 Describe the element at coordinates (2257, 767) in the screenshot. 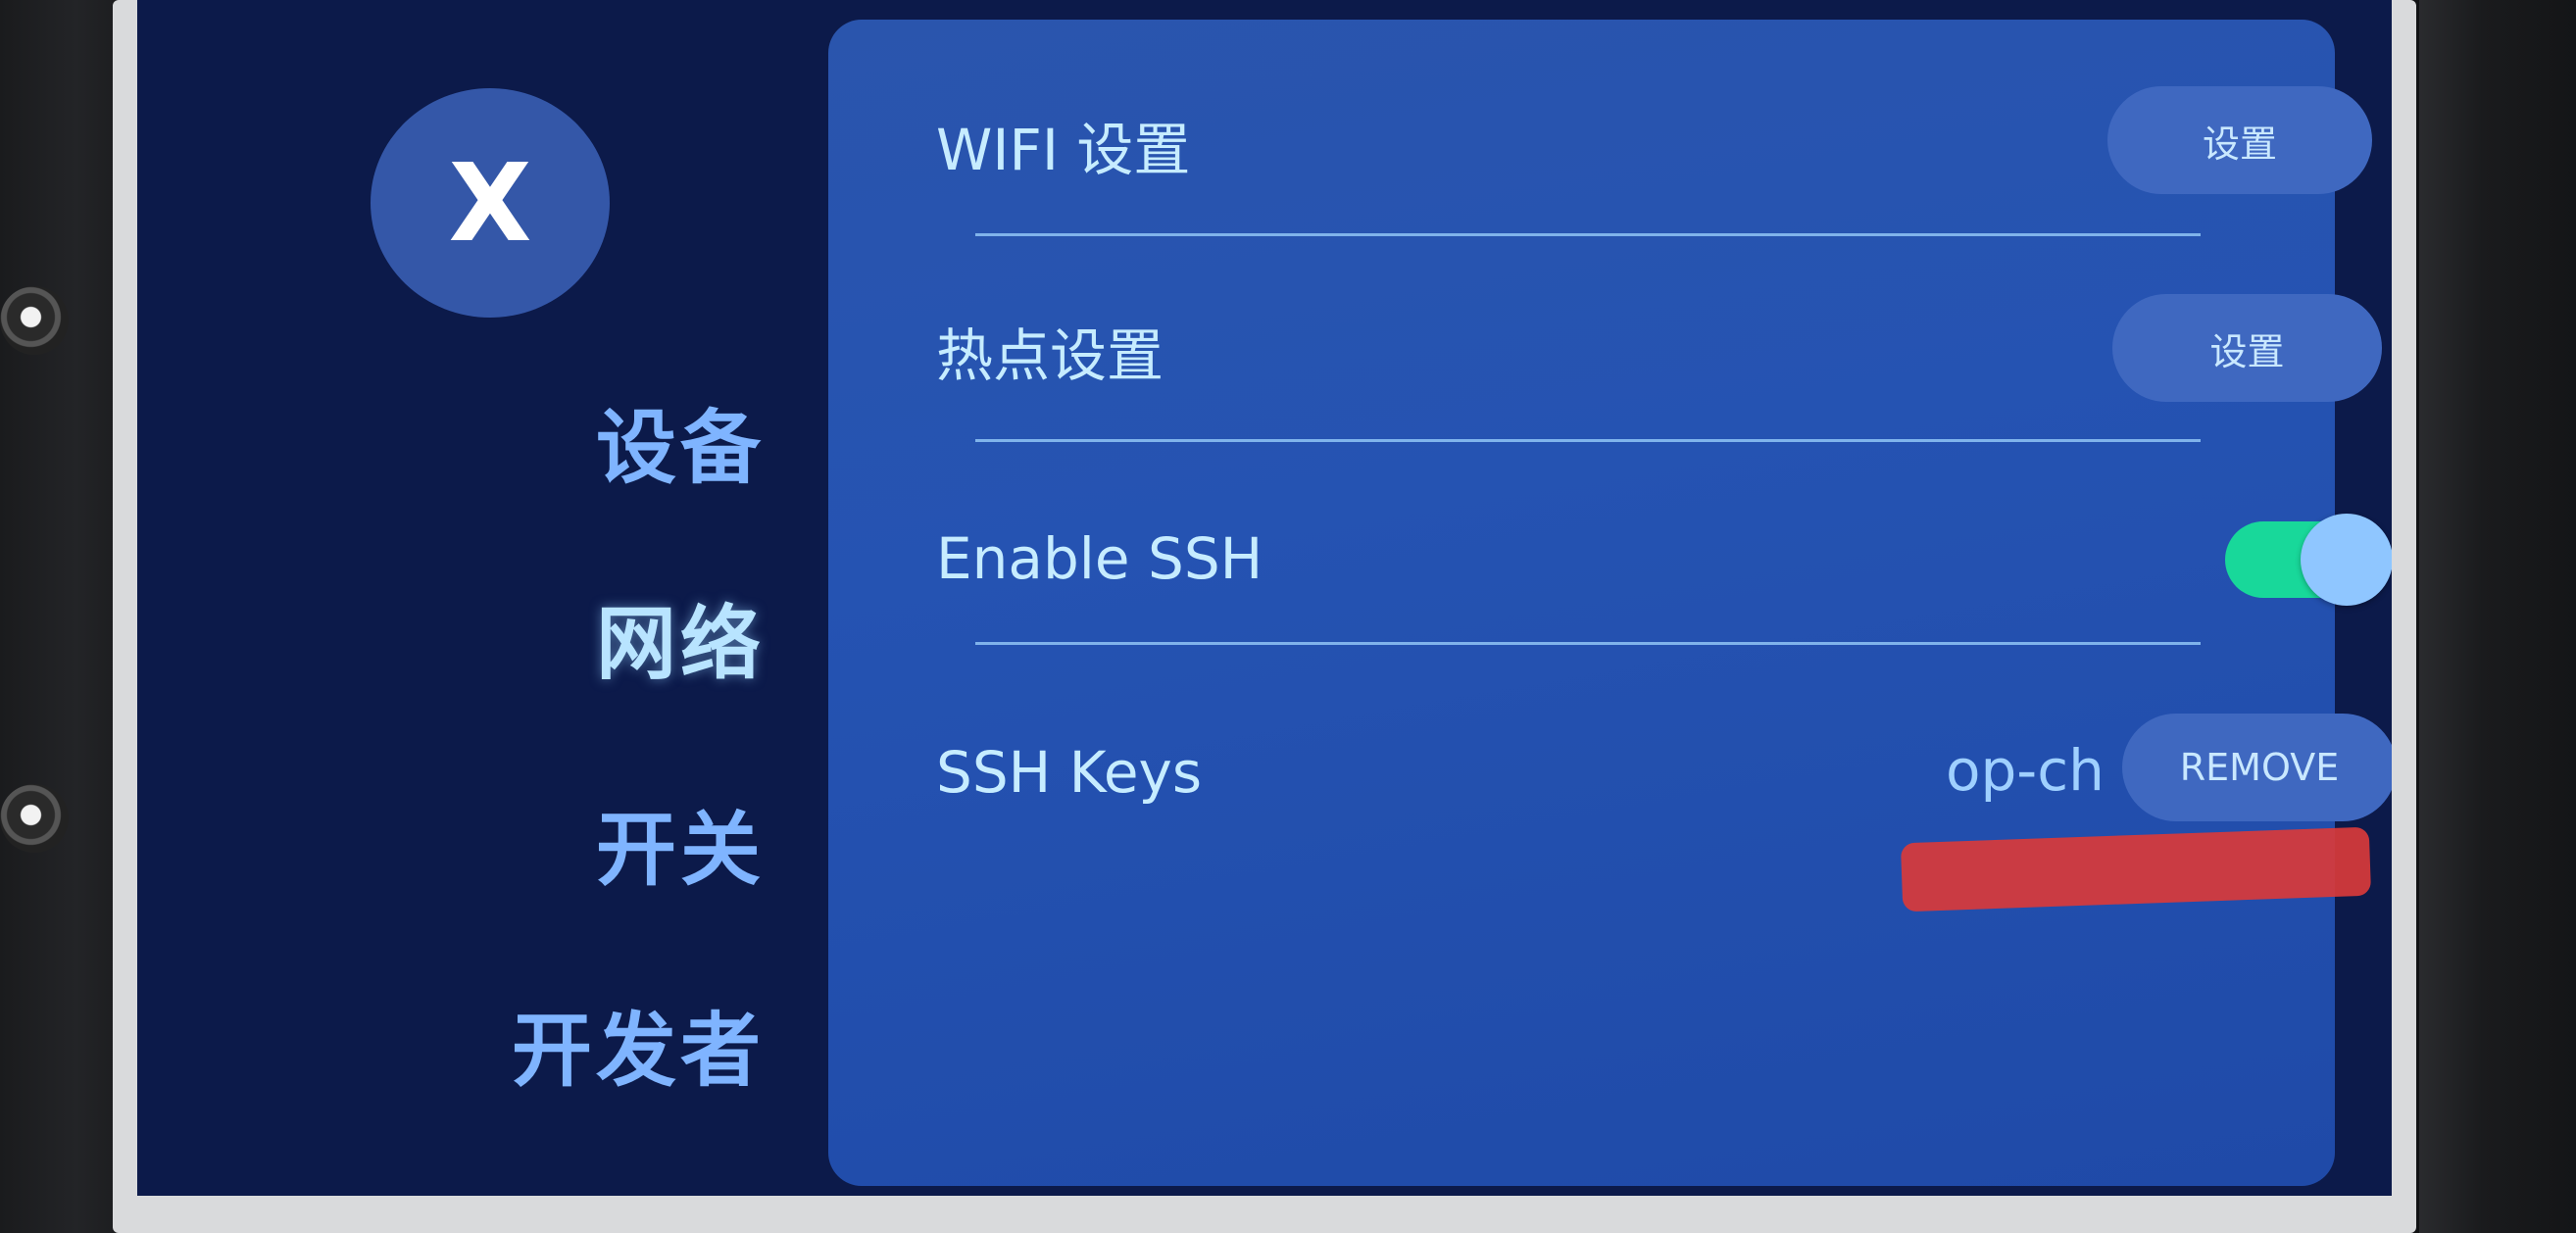

I see `ssh-keys-remove-button: REMOVE` at that location.